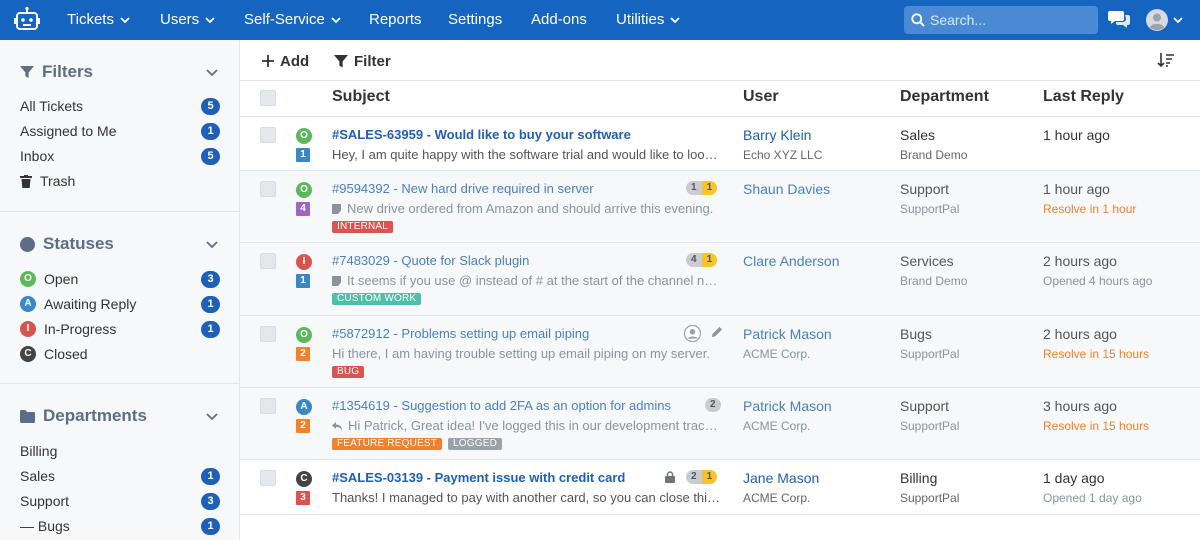 This screenshot has width=1200, height=540. Describe the element at coordinates (27, 20) in the screenshot. I see `logo-robot-icon` at that location.